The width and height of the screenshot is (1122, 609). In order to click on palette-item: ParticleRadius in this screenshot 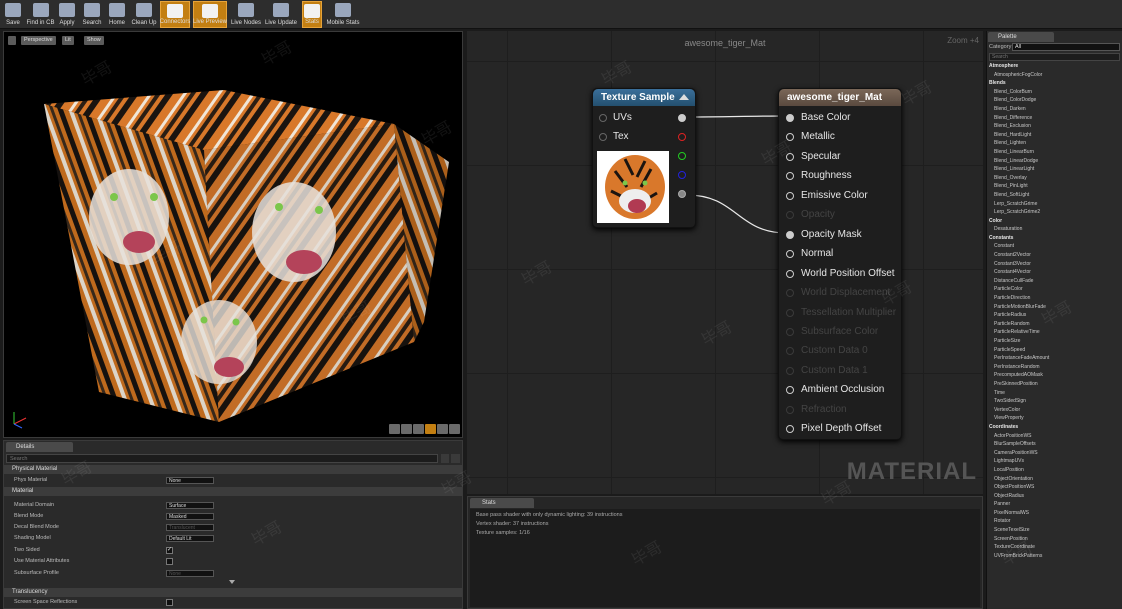, I will do `click(1055, 315)`.